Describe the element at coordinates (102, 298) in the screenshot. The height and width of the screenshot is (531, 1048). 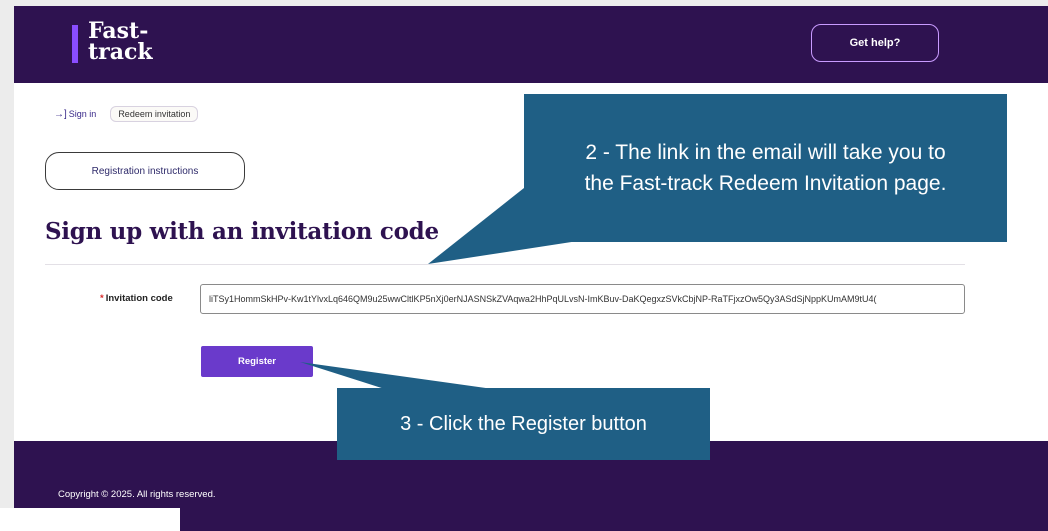
I see `required-marker: *` at that location.